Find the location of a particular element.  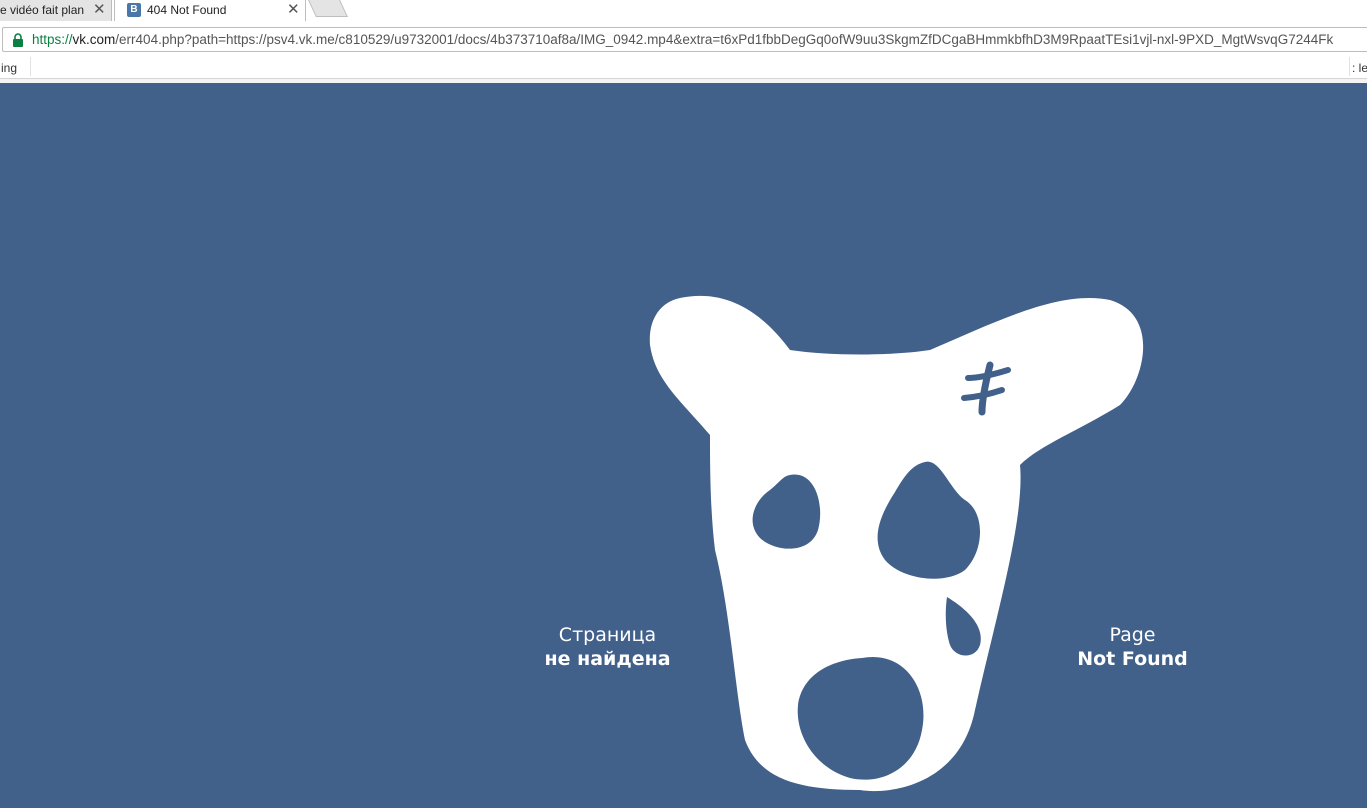

lock-icon is located at coordinates (18, 40).